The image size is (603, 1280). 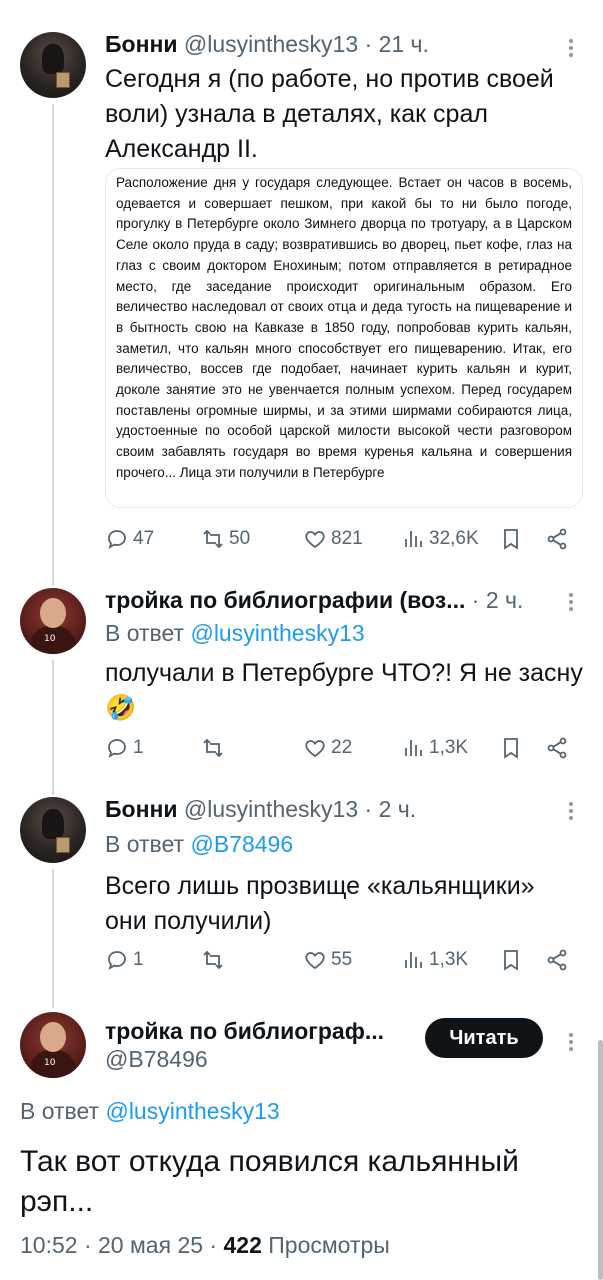 I want to click on reply-to-line: В ответ @lusyinthesky13, so click(x=235, y=633).